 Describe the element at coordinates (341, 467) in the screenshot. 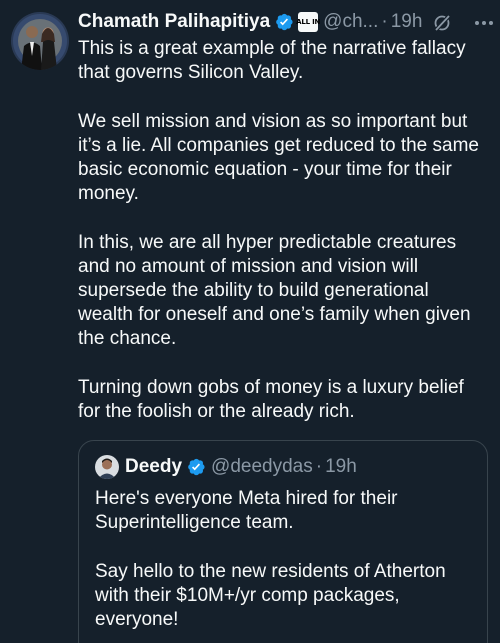

I see `quoted-tweet-timestamp: 19h` at that location.